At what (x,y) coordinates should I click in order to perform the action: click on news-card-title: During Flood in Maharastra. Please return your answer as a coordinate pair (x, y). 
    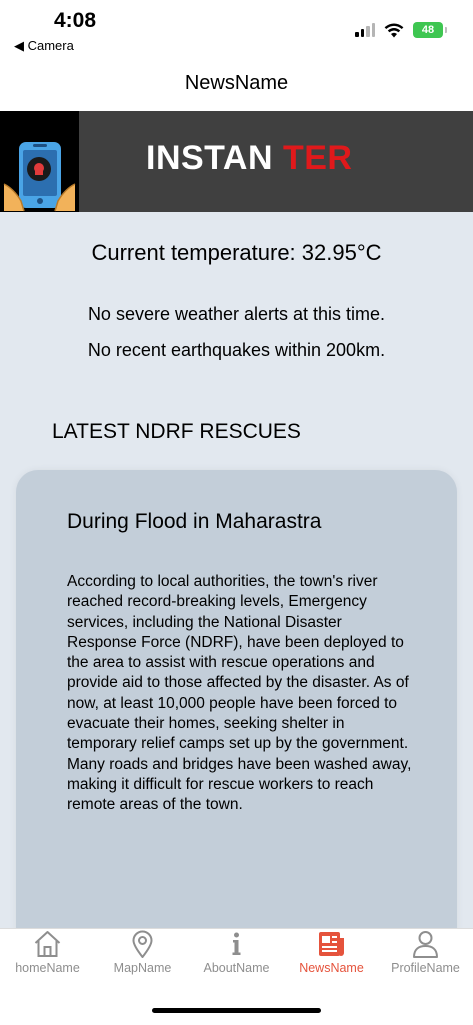
    Looking at the image, I should click on (194, 521).